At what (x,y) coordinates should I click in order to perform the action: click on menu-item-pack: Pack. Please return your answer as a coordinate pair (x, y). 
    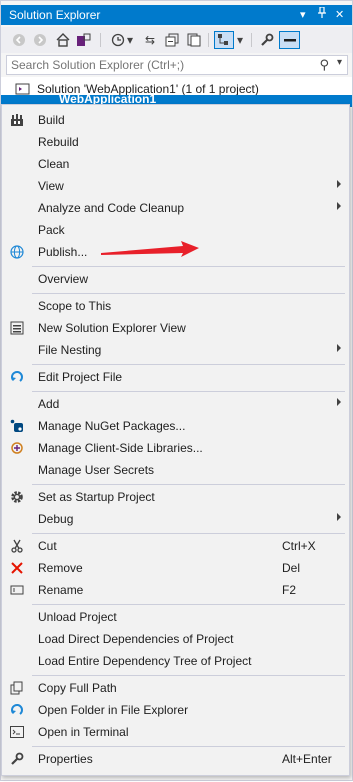
    Looking at the image, I should click on (175, 230).